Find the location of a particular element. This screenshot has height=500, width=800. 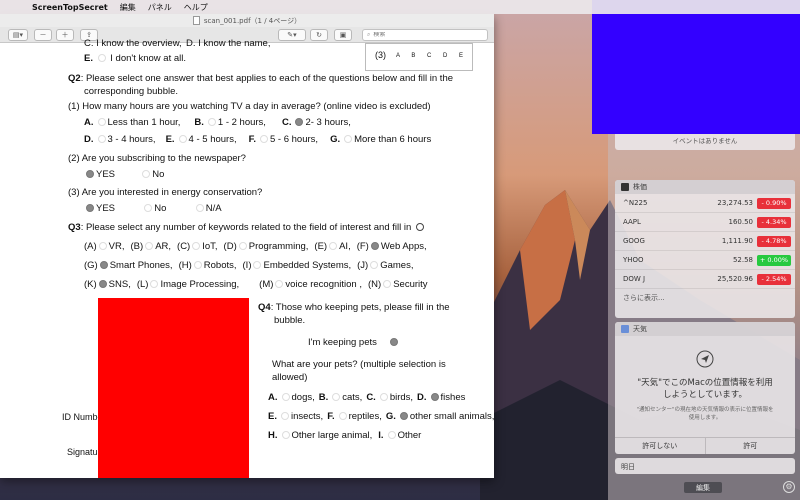

option-text: fishes is located at coordinates (453, 397).